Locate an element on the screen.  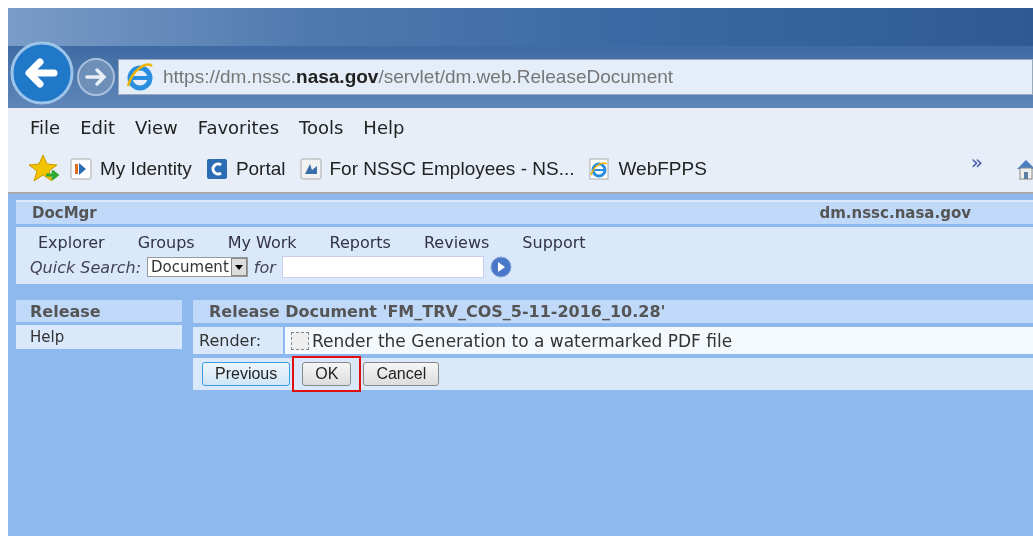
sidebar-link: Help is located at coordinates (99, 337).